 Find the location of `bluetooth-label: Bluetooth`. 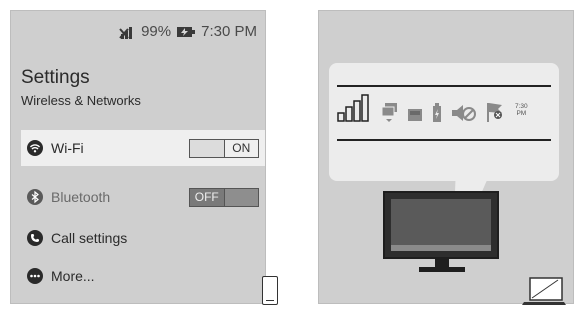

bluetooth-label: Bluetooth is located at coordinates (81, 197).